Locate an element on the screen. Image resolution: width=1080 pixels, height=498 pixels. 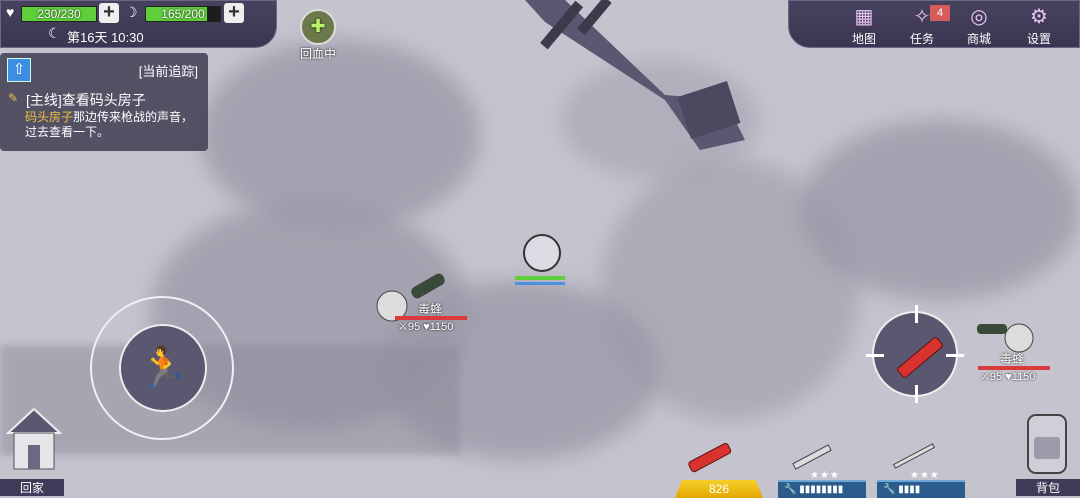
player-shield-bar is located at coordinates (540, 283).